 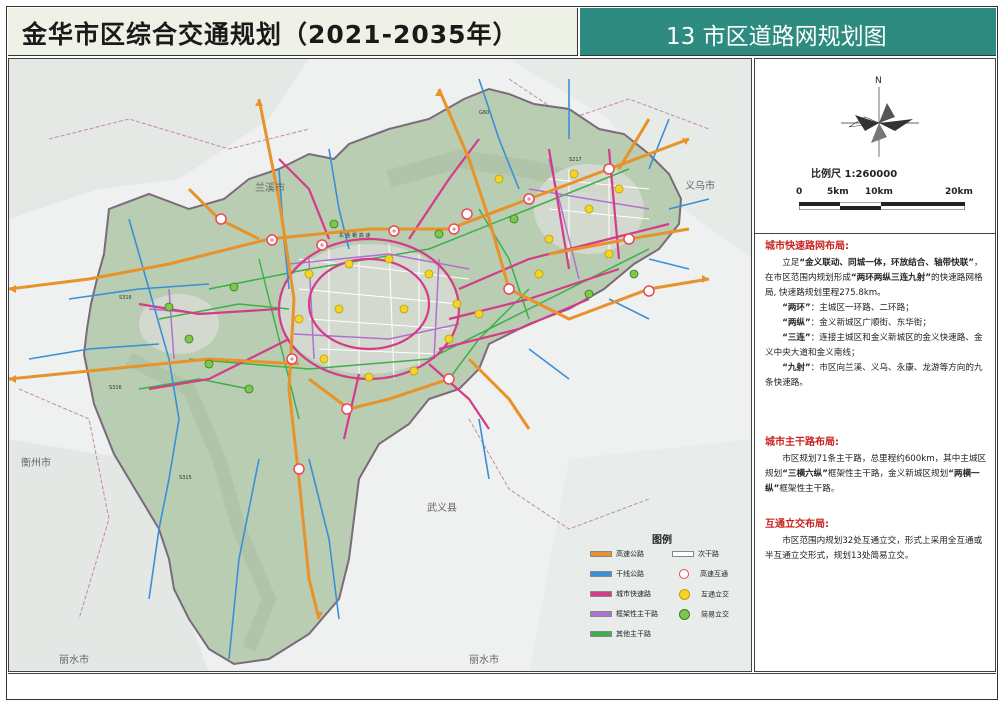 What do you see at coordinates (617, 554) in the screenshot?
I see `legend-item-highway: 高速公路` at bounding box center [617, 554].